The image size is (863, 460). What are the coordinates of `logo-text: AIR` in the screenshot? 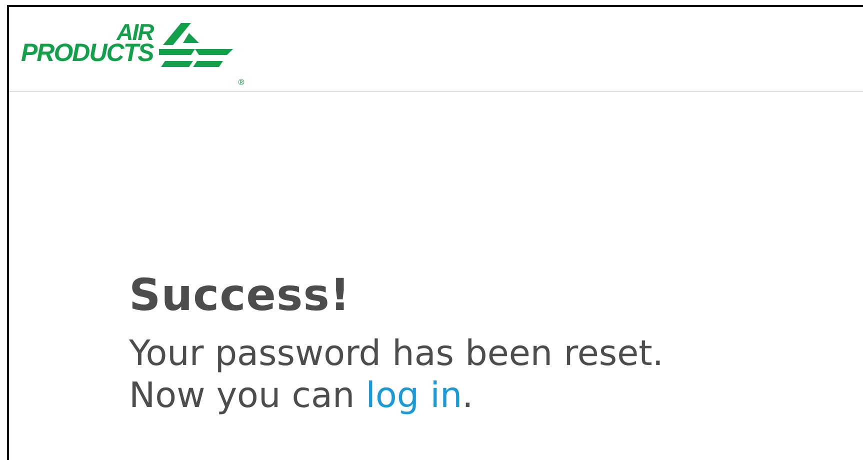 It's located at (135, 33).